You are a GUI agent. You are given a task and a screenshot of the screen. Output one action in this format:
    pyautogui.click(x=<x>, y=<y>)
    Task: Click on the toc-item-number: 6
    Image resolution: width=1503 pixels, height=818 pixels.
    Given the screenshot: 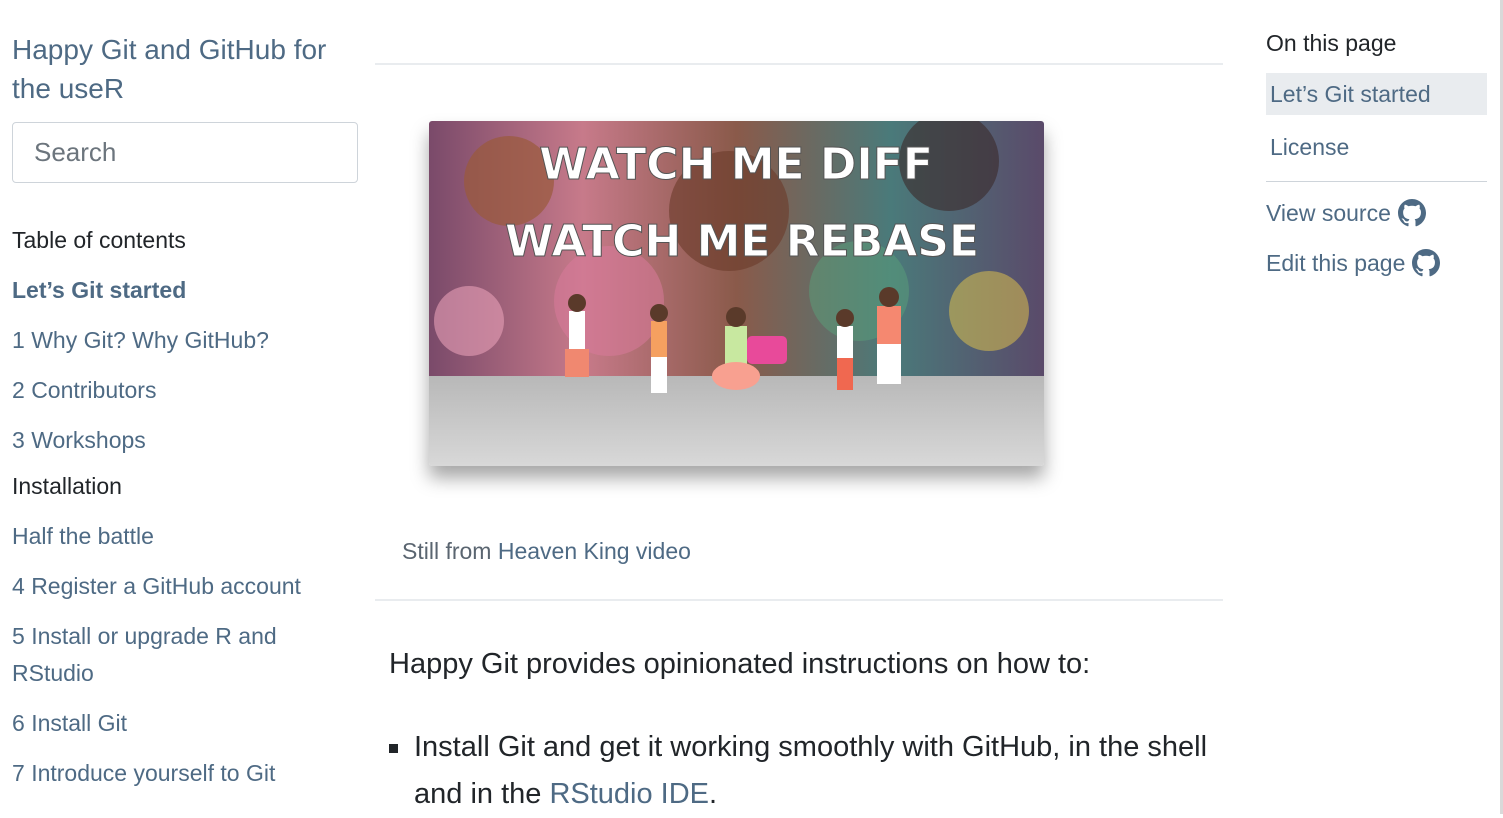 What is the action you would take?
    pyautogui.click(x=18, y=723)
    